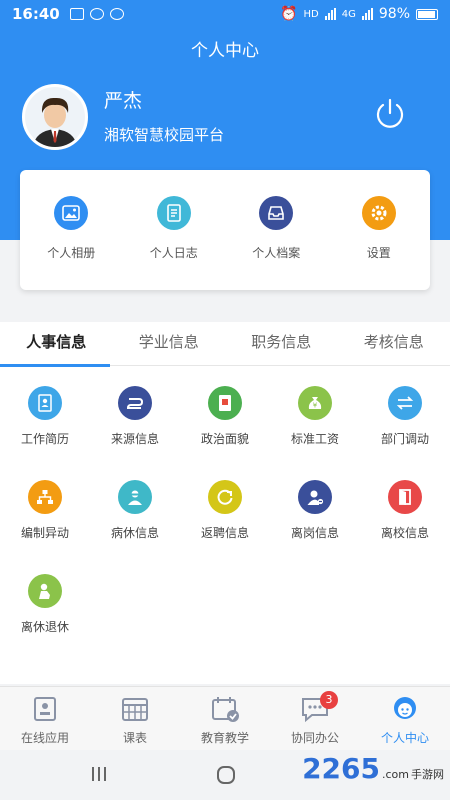 This screenshot has width=450, height=800. I want to click on money-bag-icon: ¥, so click(315, 403).